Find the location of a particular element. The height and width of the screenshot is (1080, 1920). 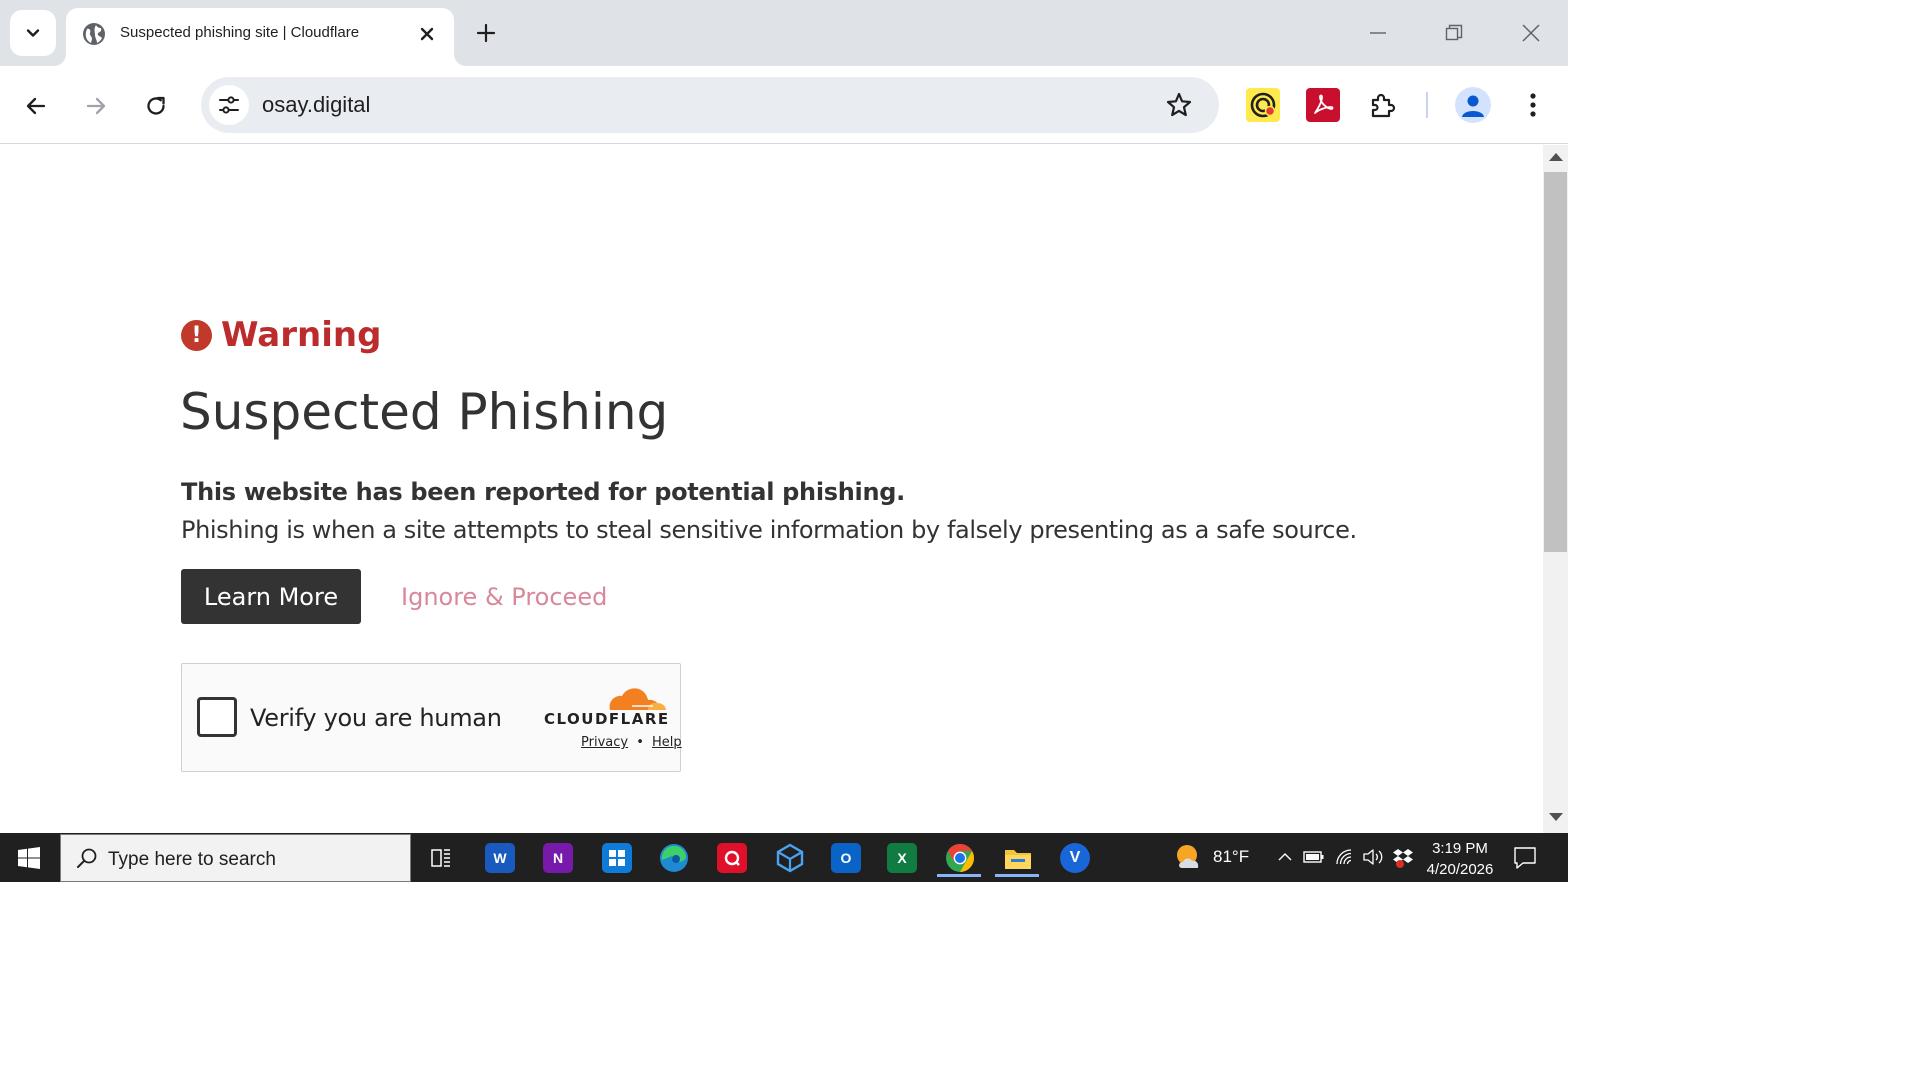

taskbar-search-placeholder: Type here to search is located at coordinates (192, 859).